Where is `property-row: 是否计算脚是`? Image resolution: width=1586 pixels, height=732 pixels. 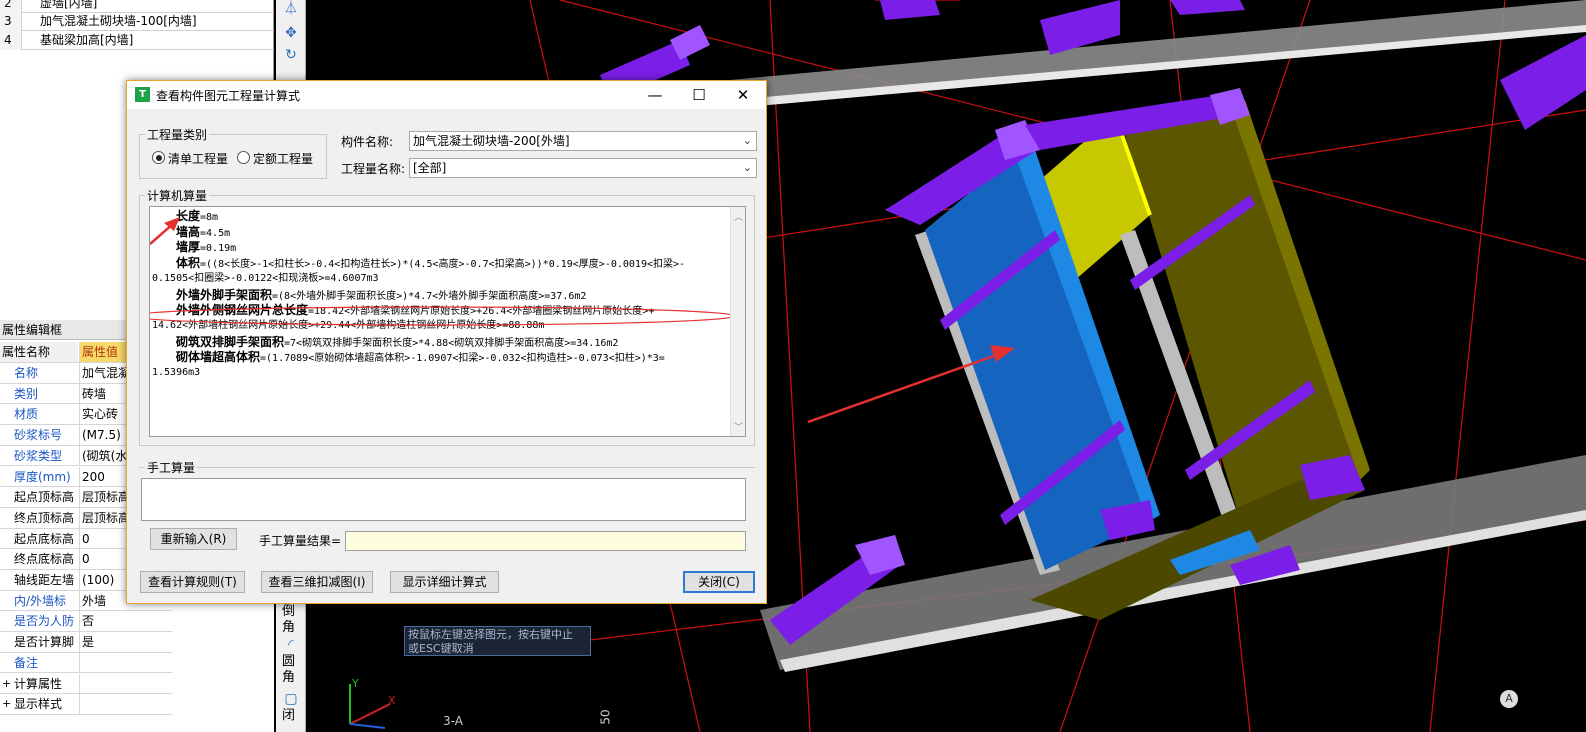 property-row: 是否计算脚是 is located at coordinates (86, 642).